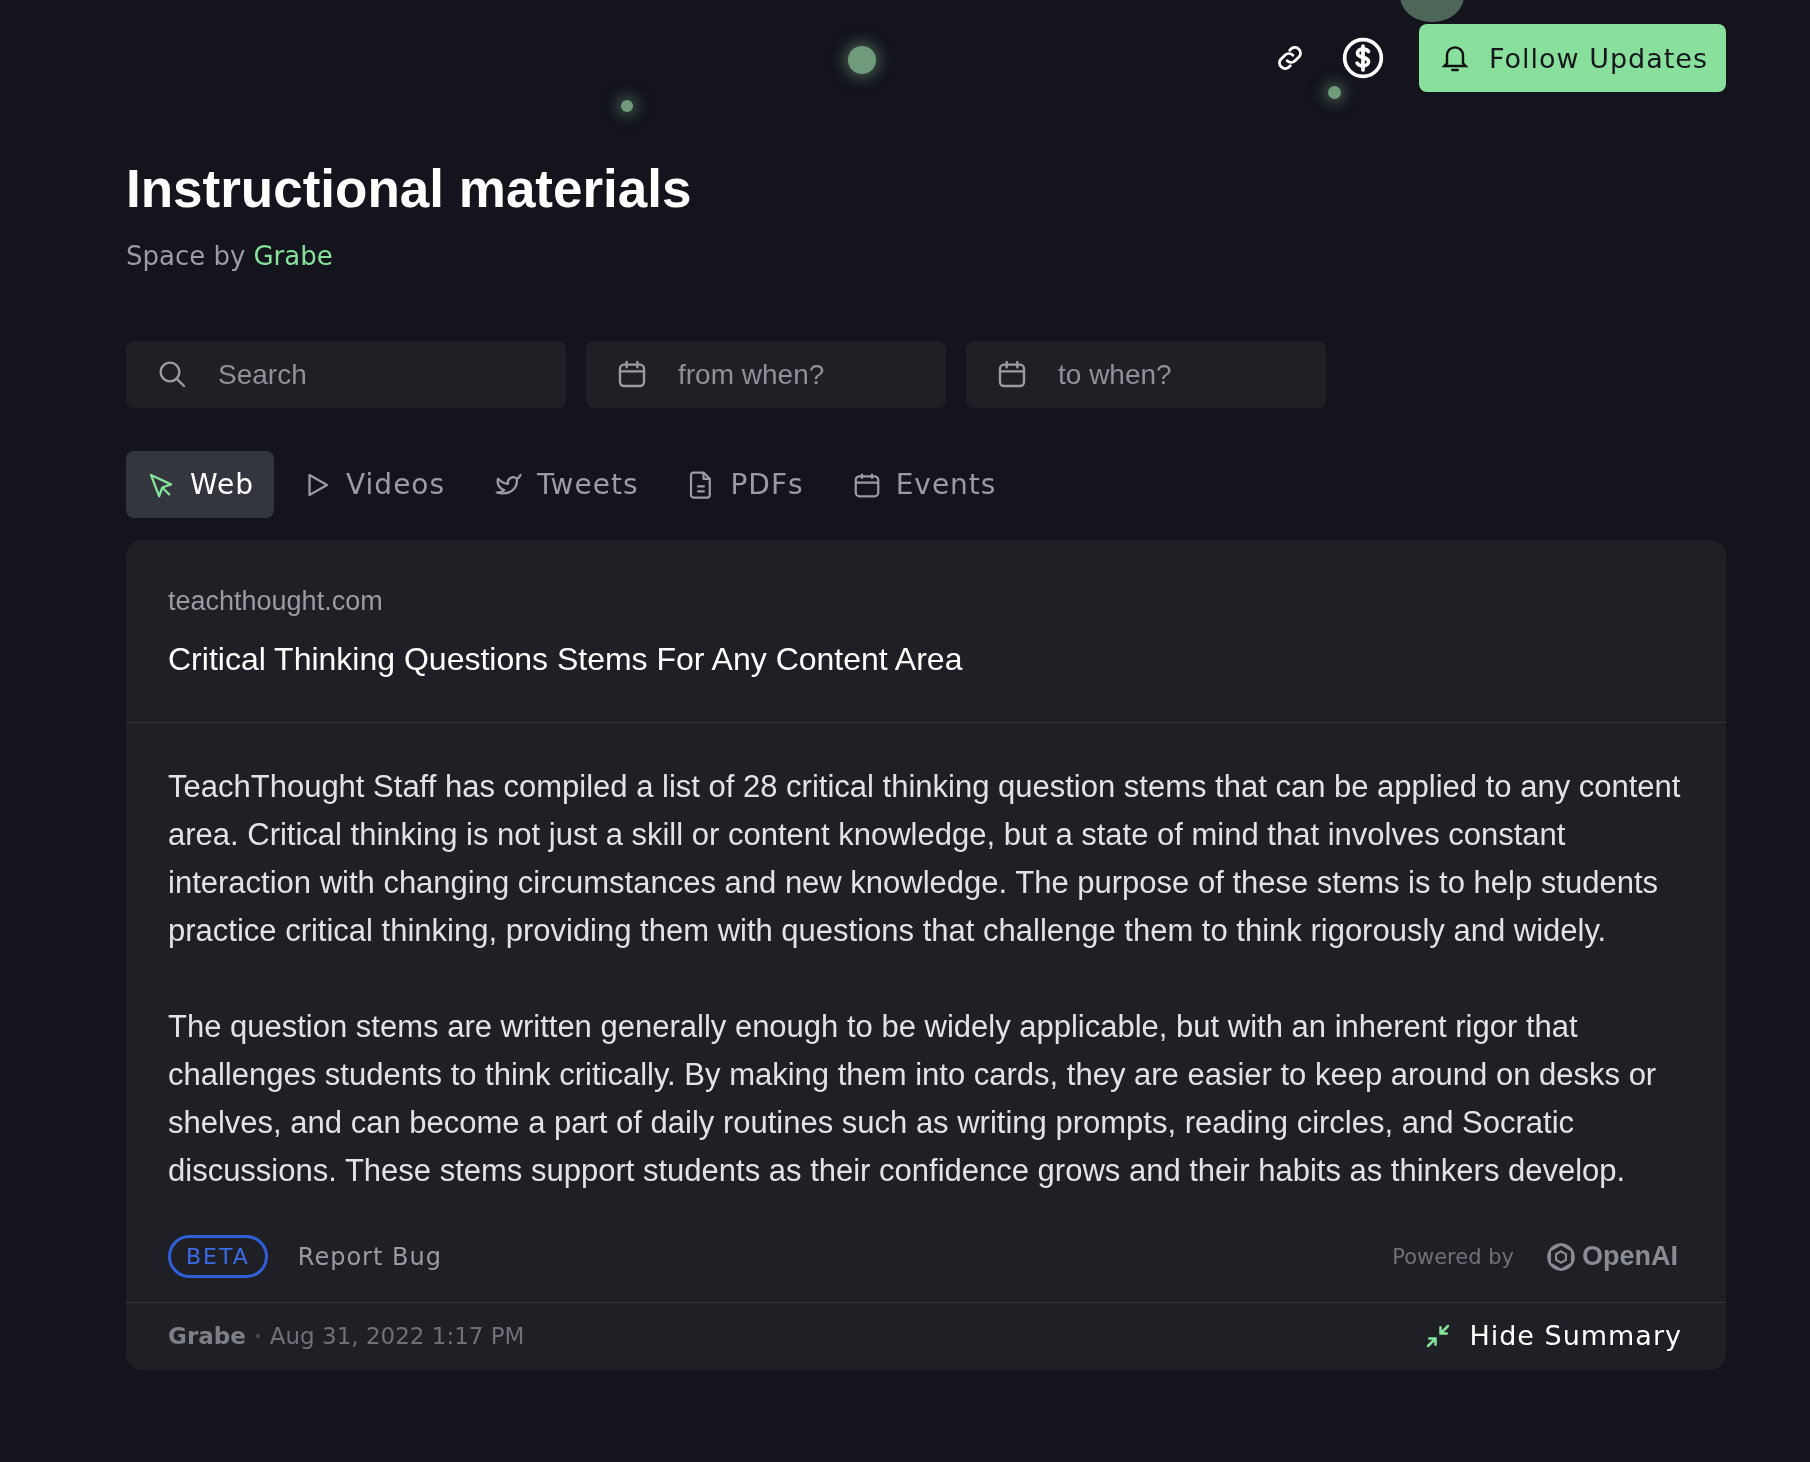  I want to click on filter-tab: Videos, so click(374, 484).